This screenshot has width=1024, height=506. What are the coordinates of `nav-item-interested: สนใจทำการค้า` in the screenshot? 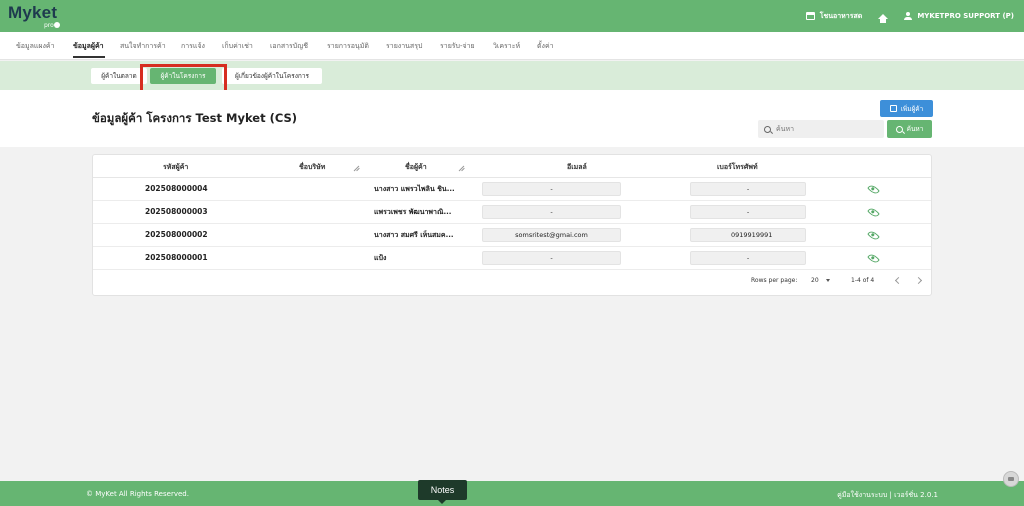 It's located at (143, 46).